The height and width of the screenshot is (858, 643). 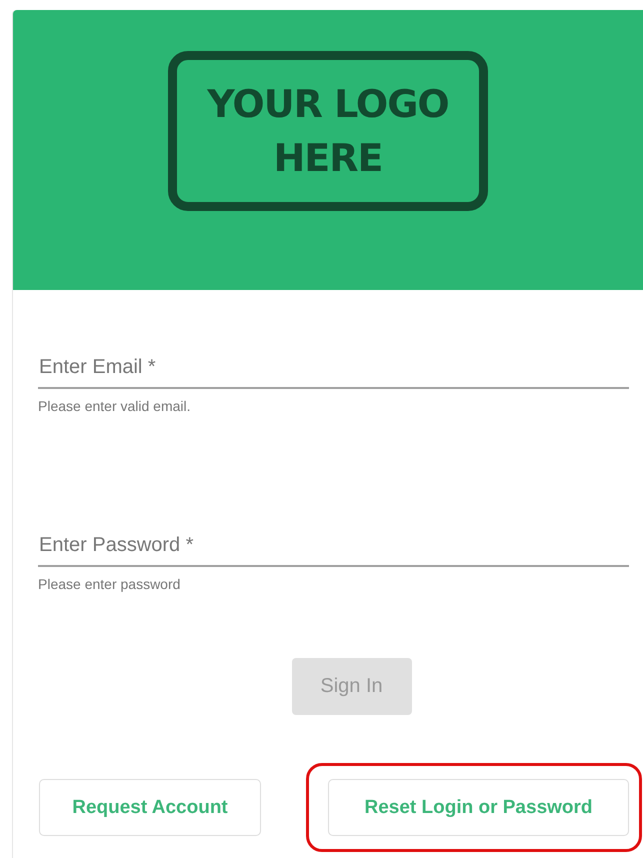 I want to click on link-button: Reset Login or Password, so click(x=478, y=807).